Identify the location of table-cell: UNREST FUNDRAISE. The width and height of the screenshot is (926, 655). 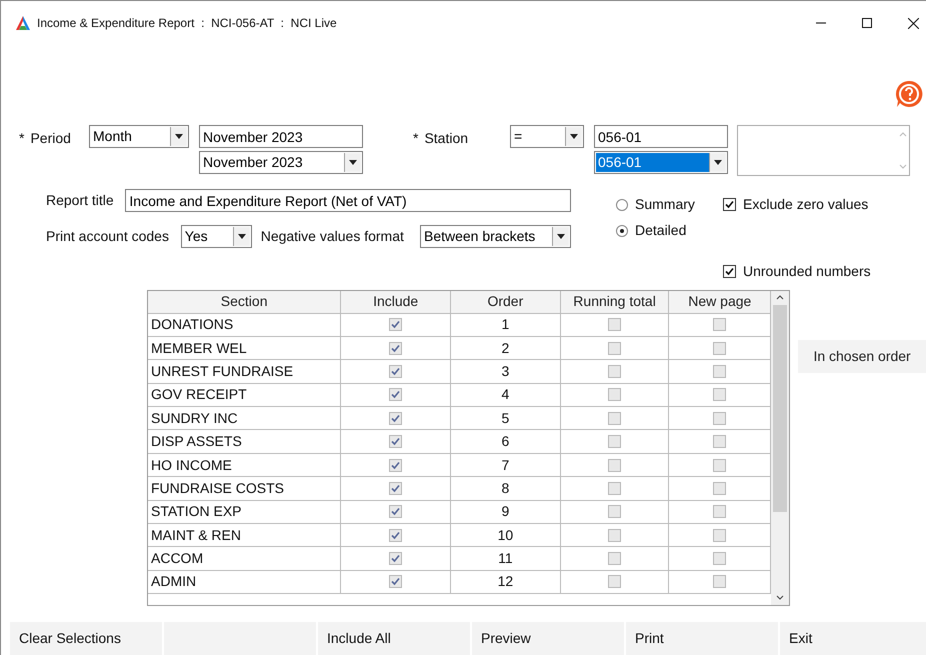
(244, 372).